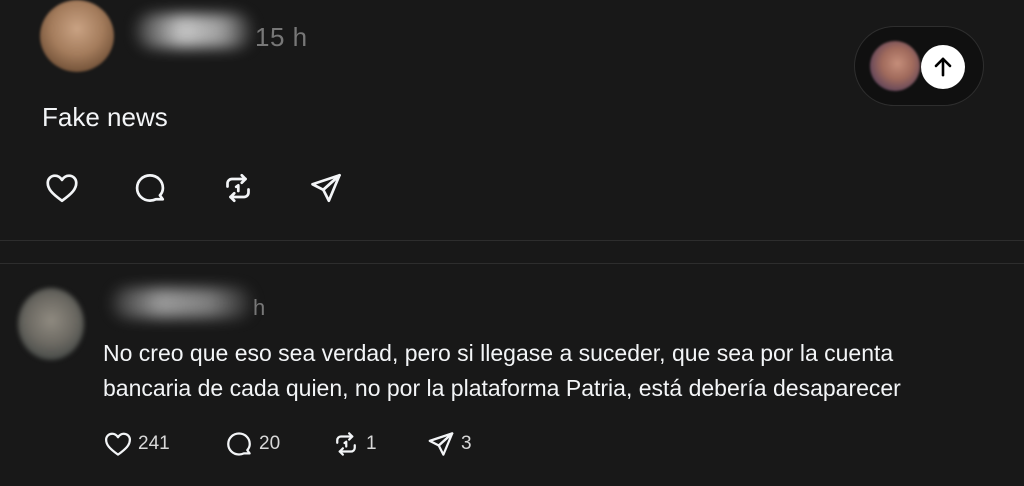 The image size is (1024, 486). I want to click on share-button: 3, so click(449, 444).